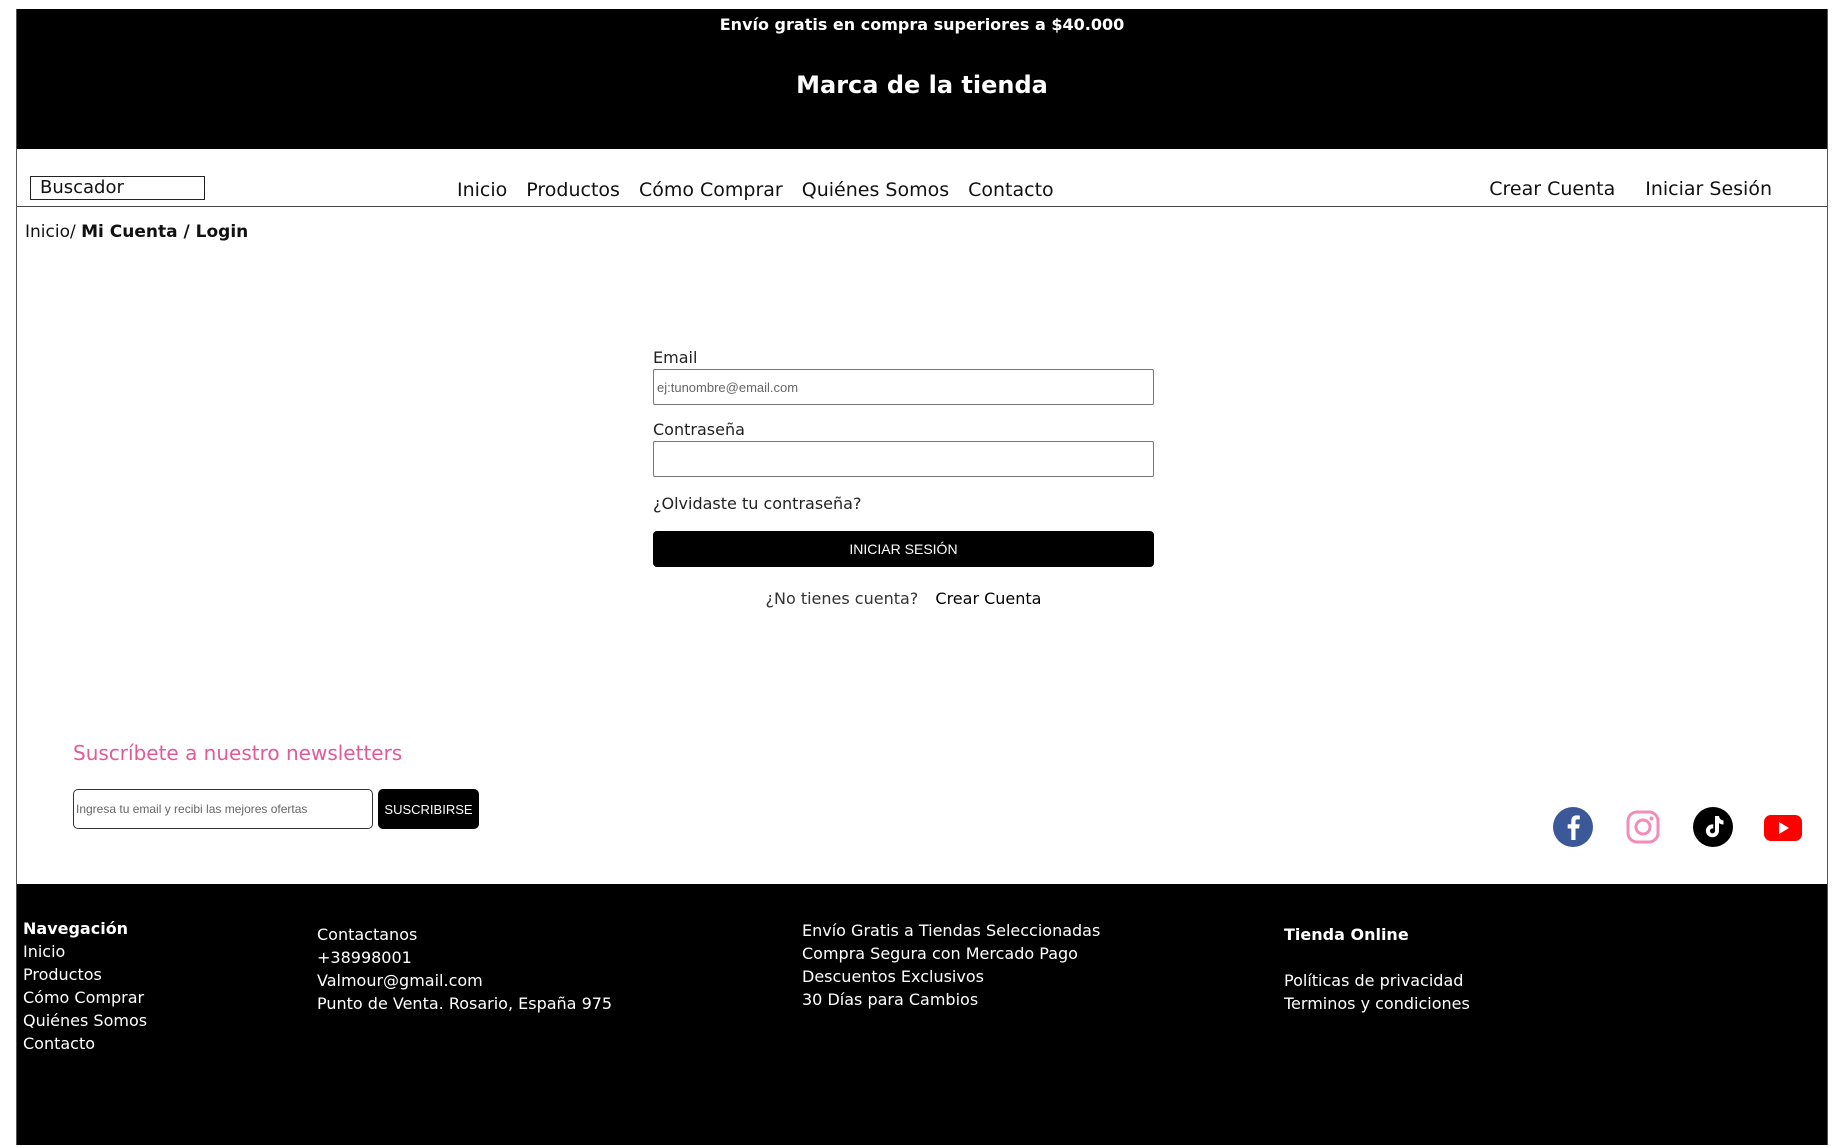 The width and height of the screenshot is (1836, 1147). What do you see at coordinates (875, 190) in the screenshot?
I see `nav-item-quienes-somos: Quiénes Somos` at bounding box center [875, 190].